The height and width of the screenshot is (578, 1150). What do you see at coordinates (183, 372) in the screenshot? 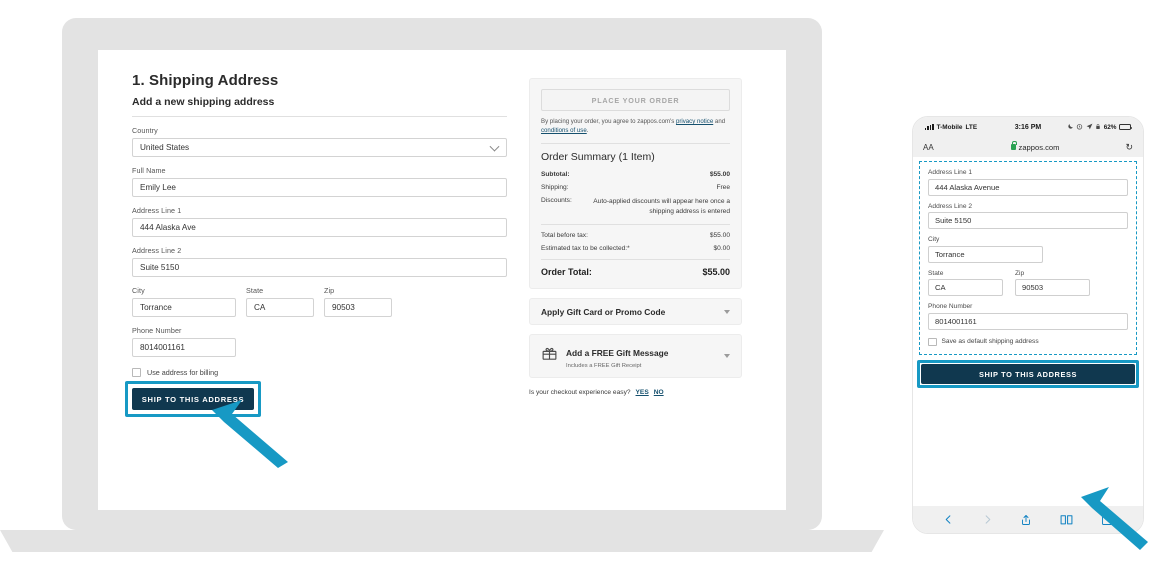
I see `billing-checkbox-label: Use address for billing` at bounding box center [183, 372].